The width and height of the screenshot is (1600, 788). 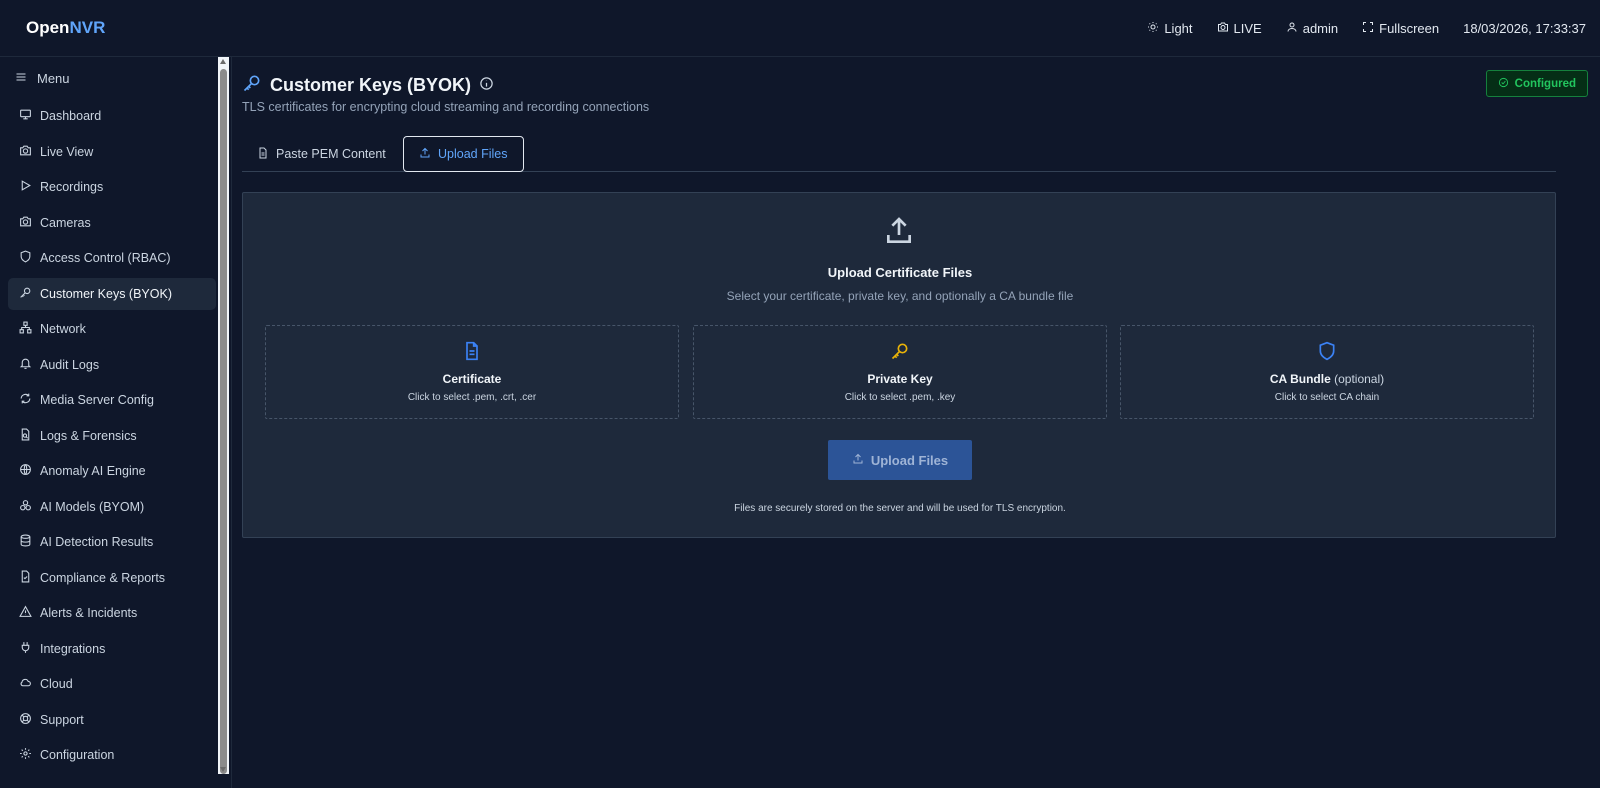 What do you see at coordinates (112, 329) in the screenshot?
I see `sidebar-item-network: Network` at bounding box center [112, 329].